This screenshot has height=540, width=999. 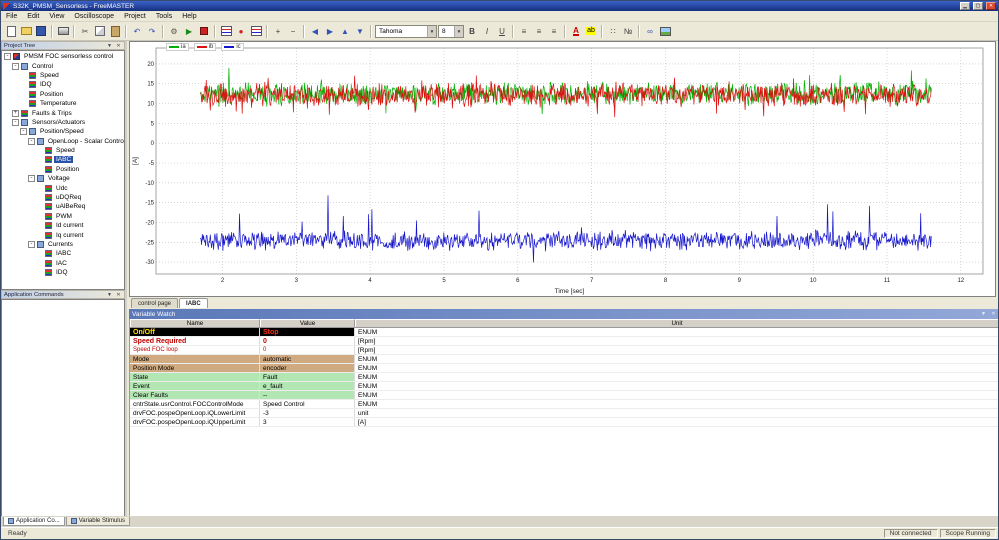 I want to click on new-scope-icon, so click(x=226, y=31).